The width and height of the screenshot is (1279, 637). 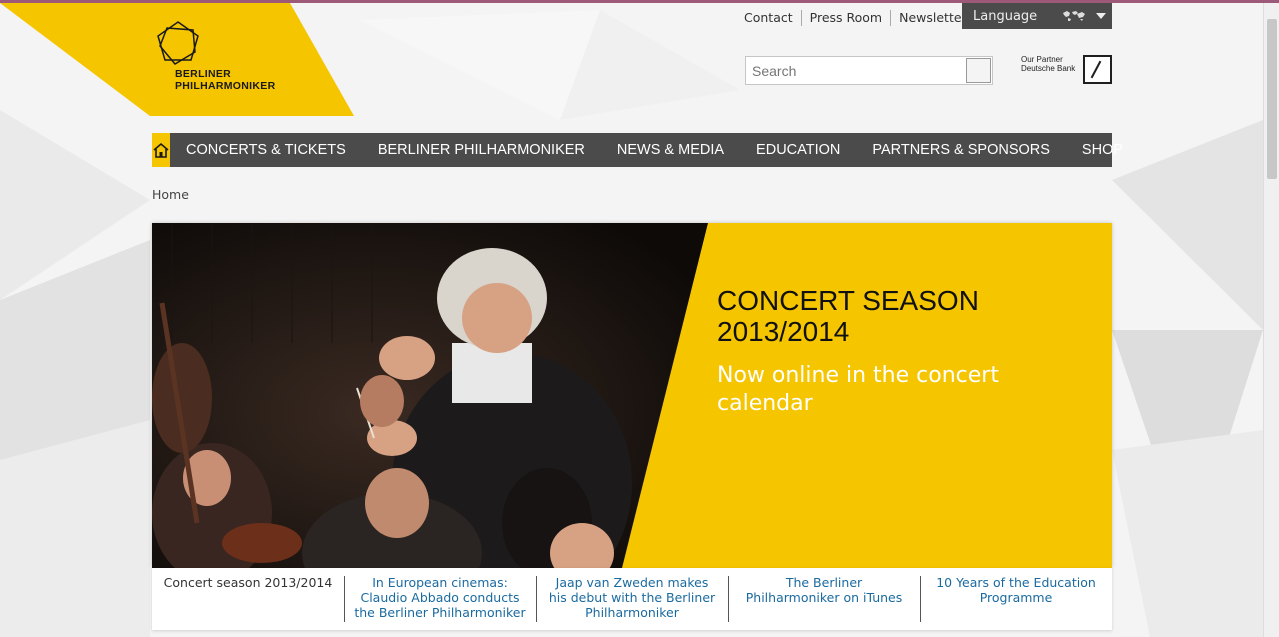 I want to click on chevron-down-icon, so click(x=1101, y=16).